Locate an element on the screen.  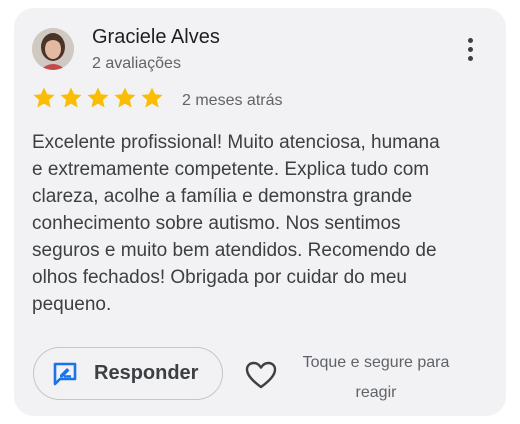
avatar-image is located at coordinates (53, 49).